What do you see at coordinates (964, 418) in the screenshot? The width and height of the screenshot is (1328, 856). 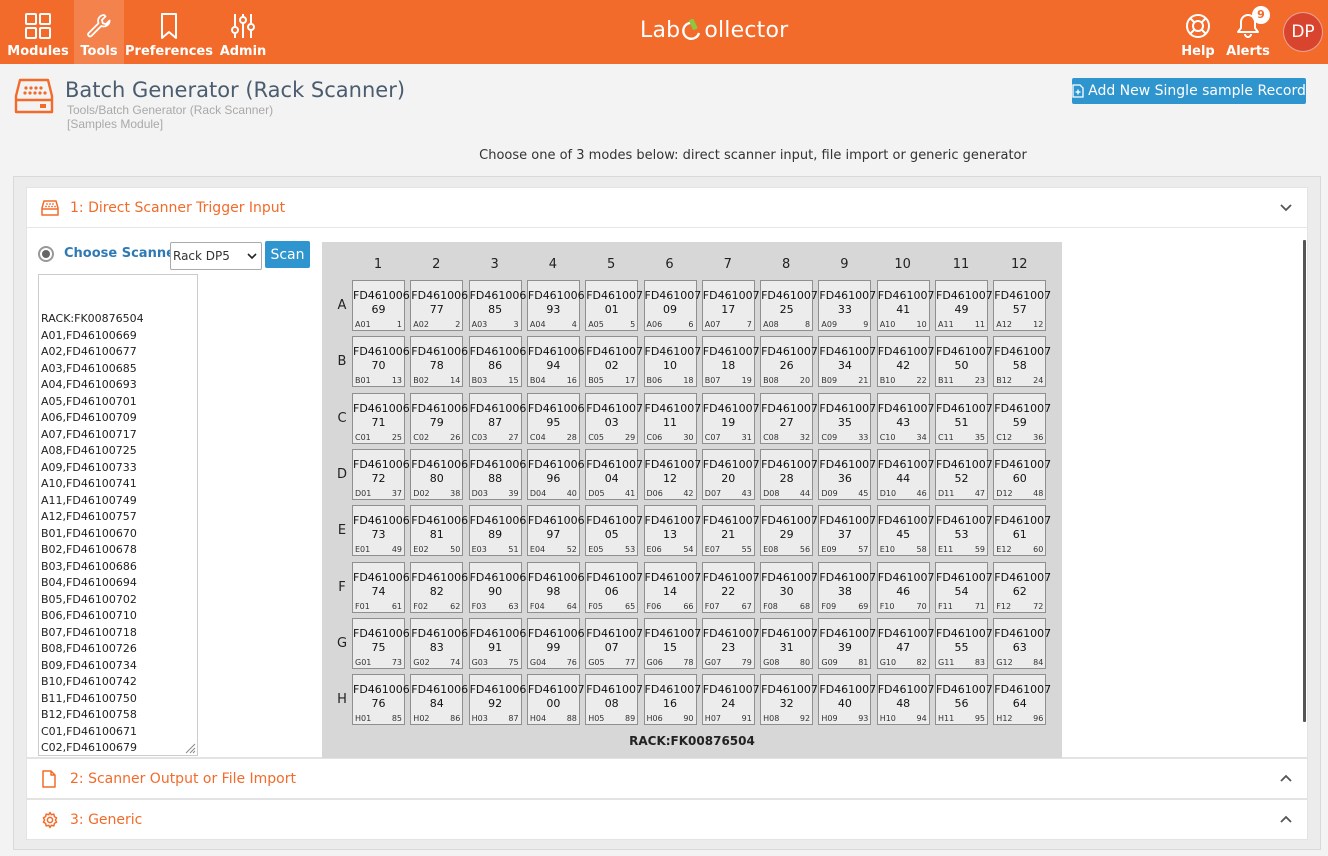 I see `rack-well: FD461007 51 C11 35` at bounding box center [964, 418].